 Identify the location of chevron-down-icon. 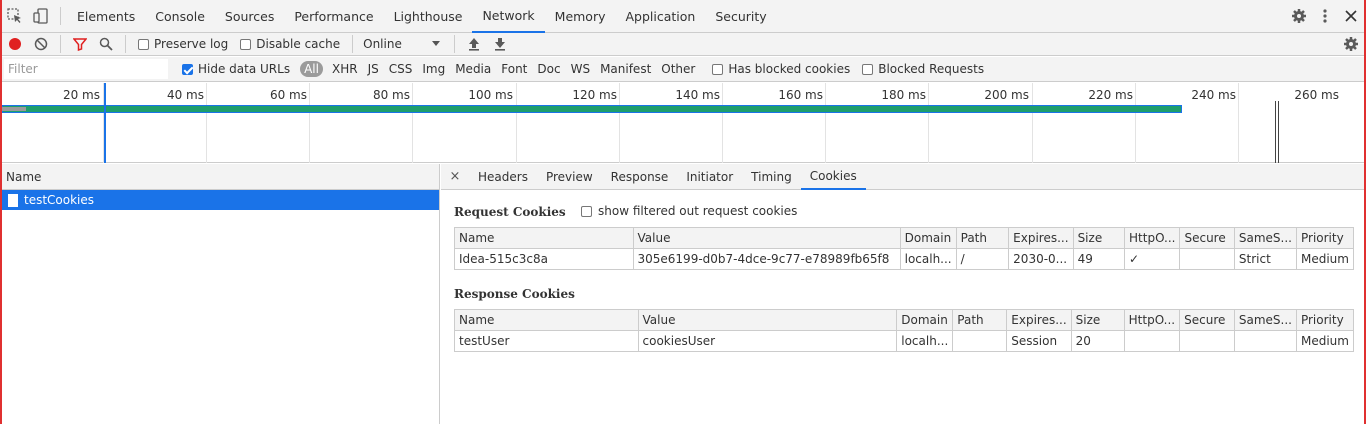
(435, 43).